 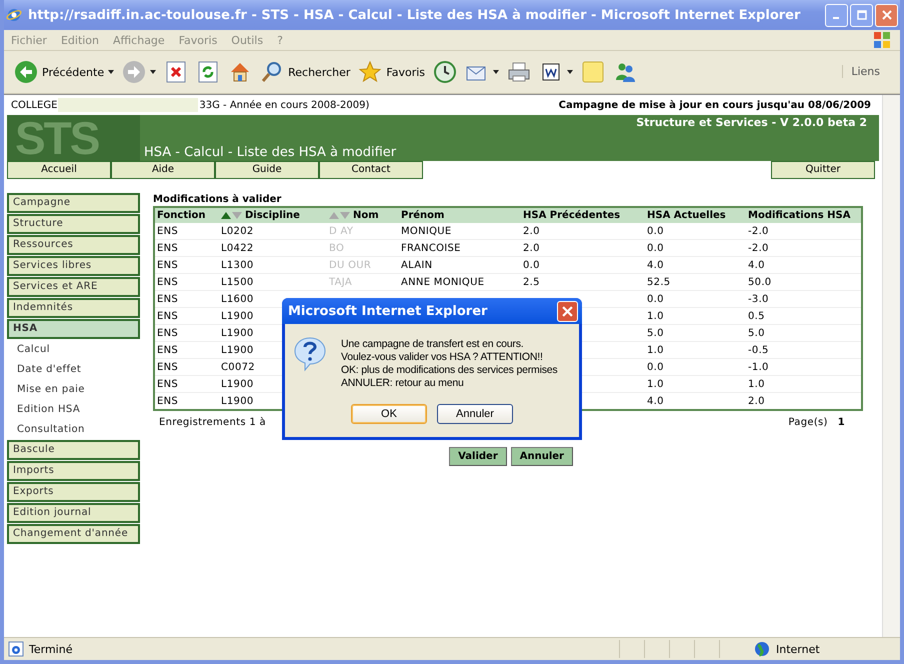 I want to click on sidebar-subitem: Consultation, so click(x=73, y=429).